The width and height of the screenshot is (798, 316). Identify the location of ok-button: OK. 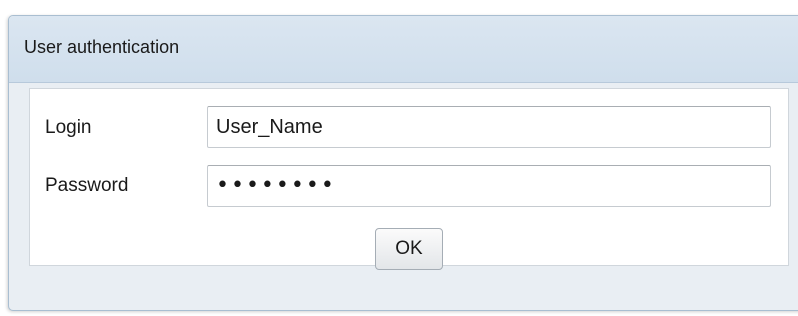
(409, 249).